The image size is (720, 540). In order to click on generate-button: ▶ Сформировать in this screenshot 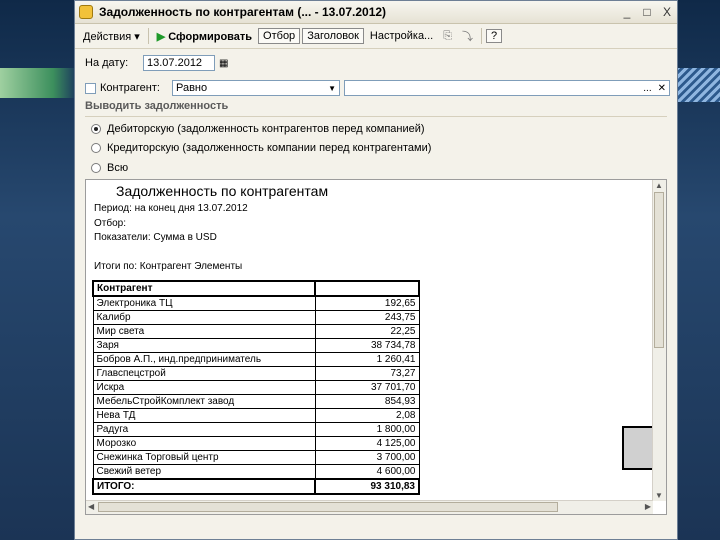, I will do `click(204, 36)`.